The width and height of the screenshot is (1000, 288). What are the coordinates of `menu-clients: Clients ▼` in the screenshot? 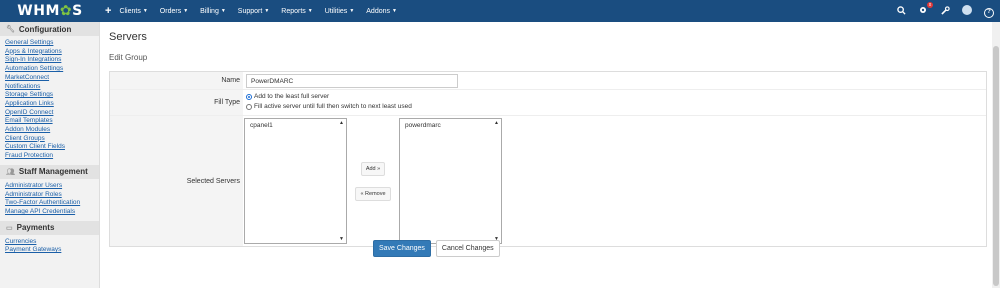 It's located at (133, 11).